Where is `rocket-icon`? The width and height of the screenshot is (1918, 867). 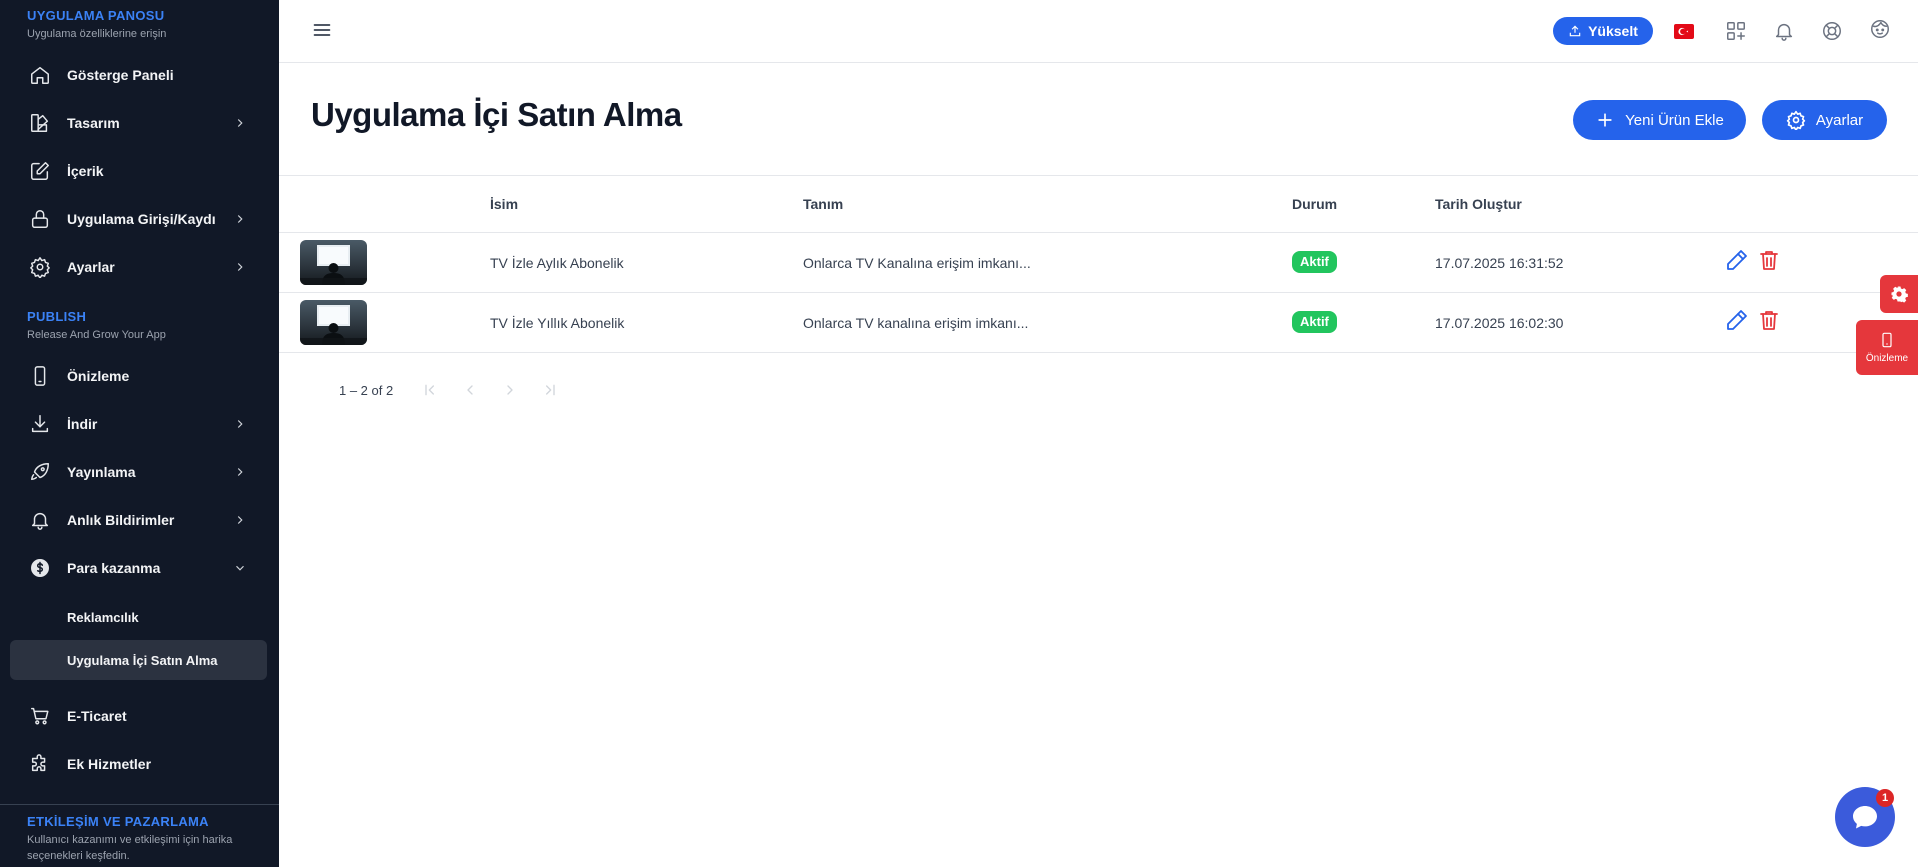 rocket-icon is located at coordinates (40, 472).